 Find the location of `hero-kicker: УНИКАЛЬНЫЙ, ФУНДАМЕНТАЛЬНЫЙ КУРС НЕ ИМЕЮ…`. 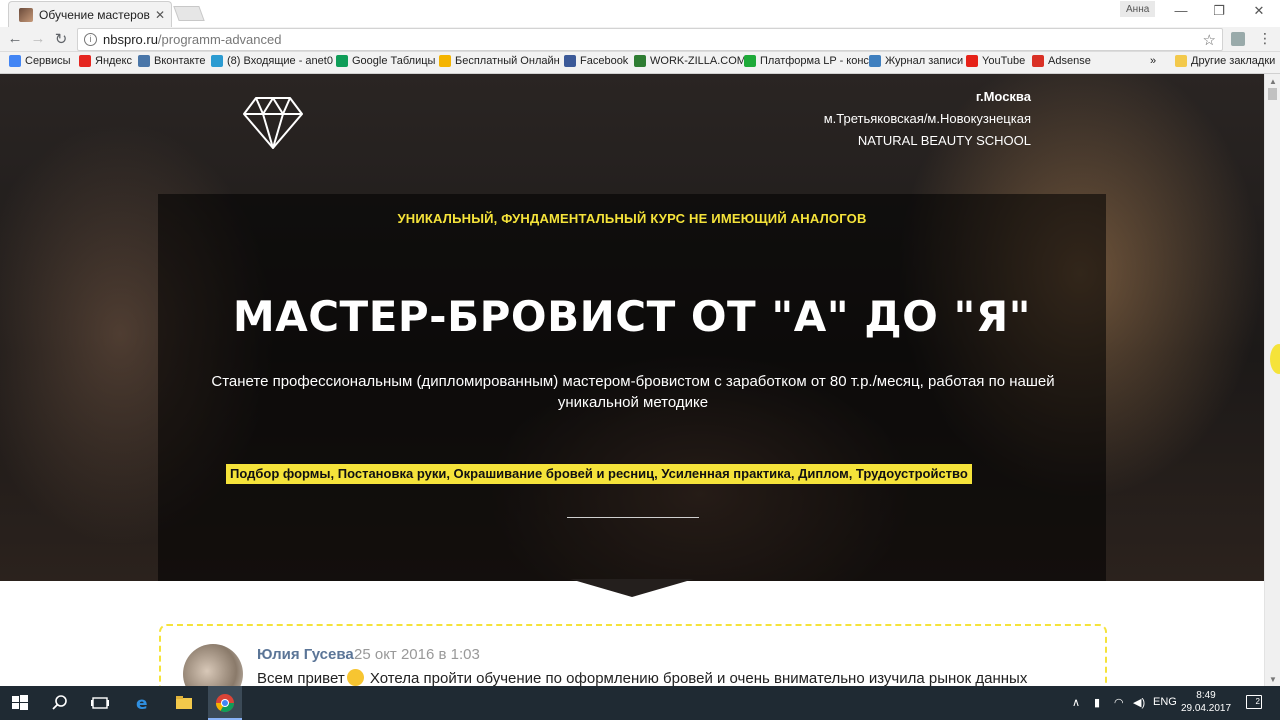

hero-kicker: УНИКАЛЬНЫЙ, ФУНДАМЕНТАЛЬНЫЙ КУРС НЕ ИМЕЮ… is located at coordinates (632, 218).